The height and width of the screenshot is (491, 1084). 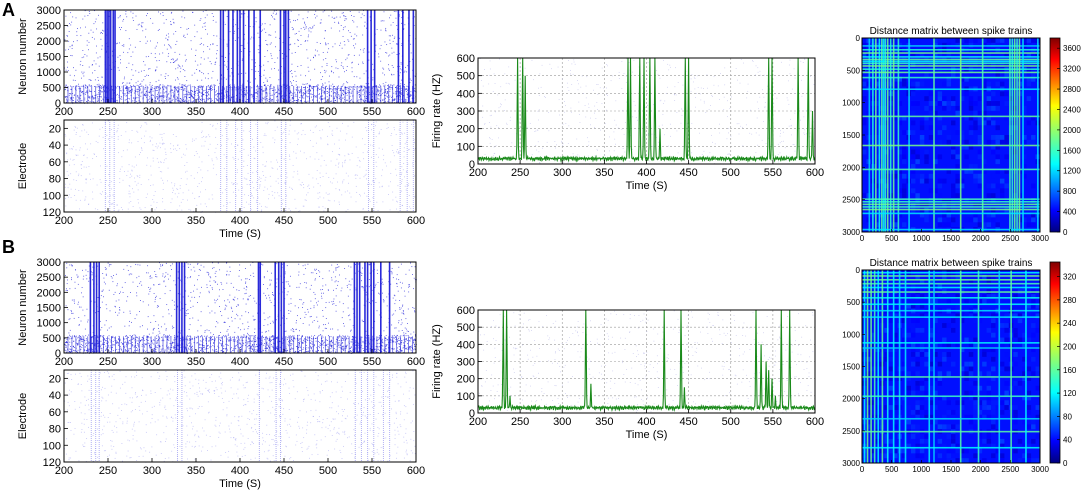 What do you see at coordinates (52, 213) in the screenshot?
I see `y-tick-label: 120` at bounding box center [52, 213].